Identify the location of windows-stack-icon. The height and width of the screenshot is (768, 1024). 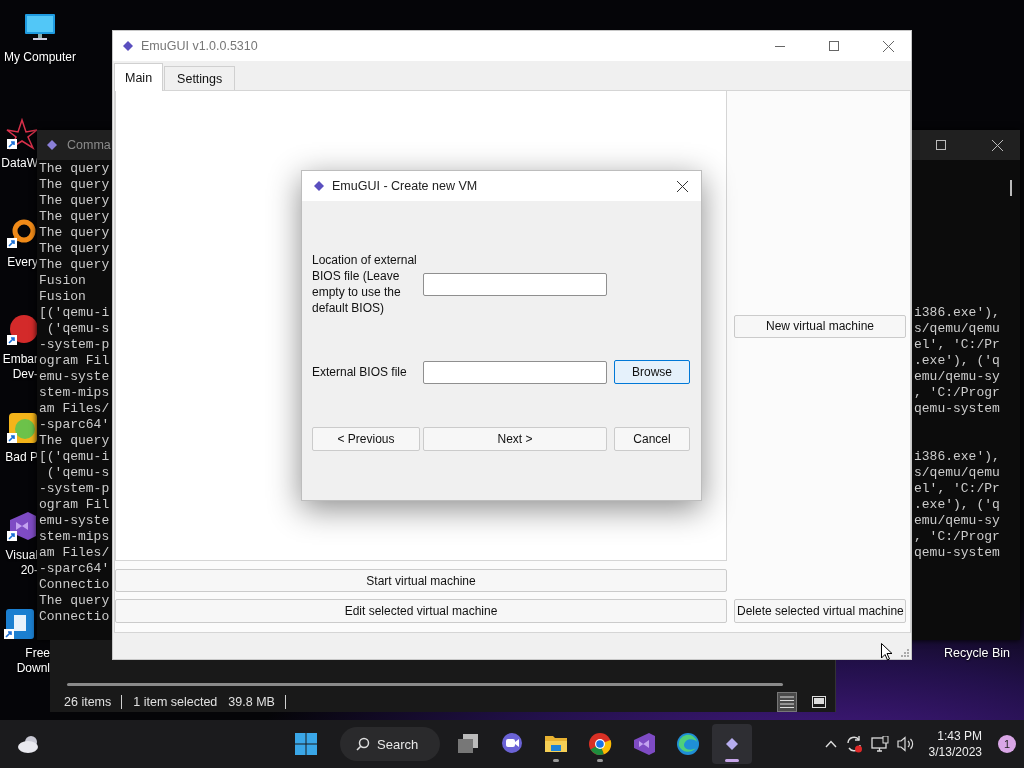
(468, 744).